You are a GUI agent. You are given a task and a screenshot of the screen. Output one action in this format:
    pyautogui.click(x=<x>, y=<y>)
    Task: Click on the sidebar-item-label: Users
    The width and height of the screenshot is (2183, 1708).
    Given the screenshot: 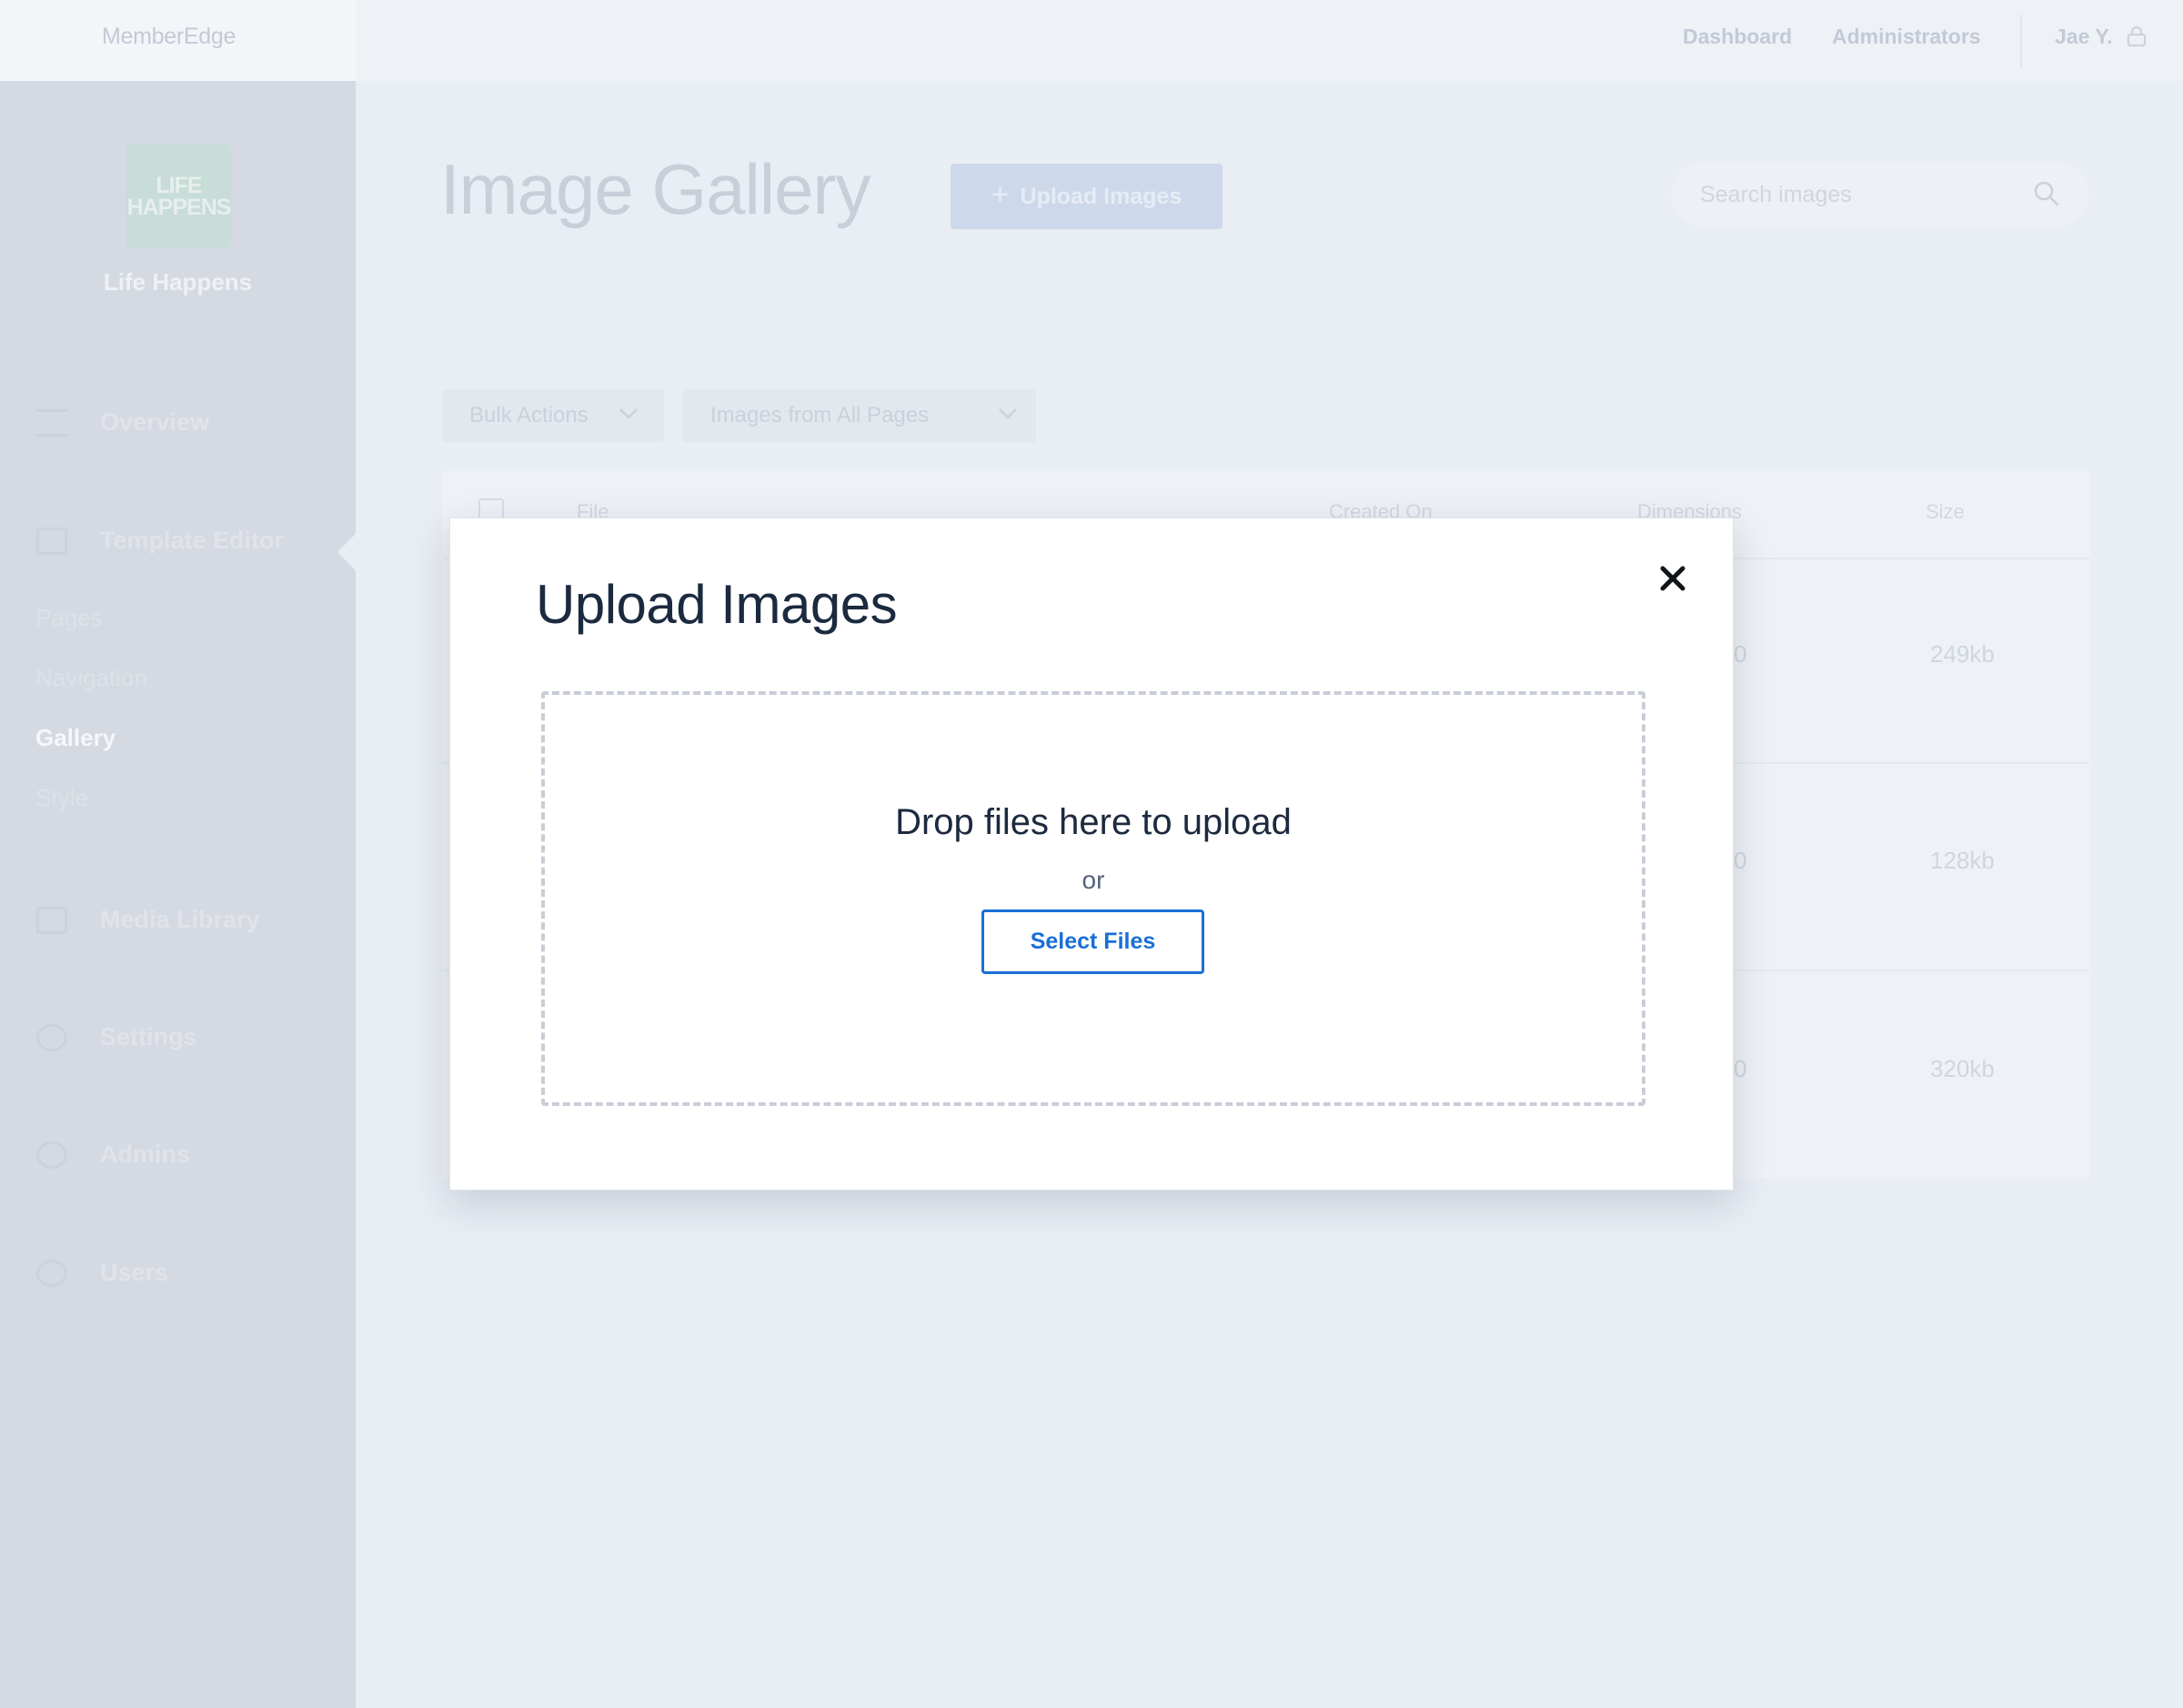 What is the action you would take?
    pyautogui.click(x=134, y=1272)
    